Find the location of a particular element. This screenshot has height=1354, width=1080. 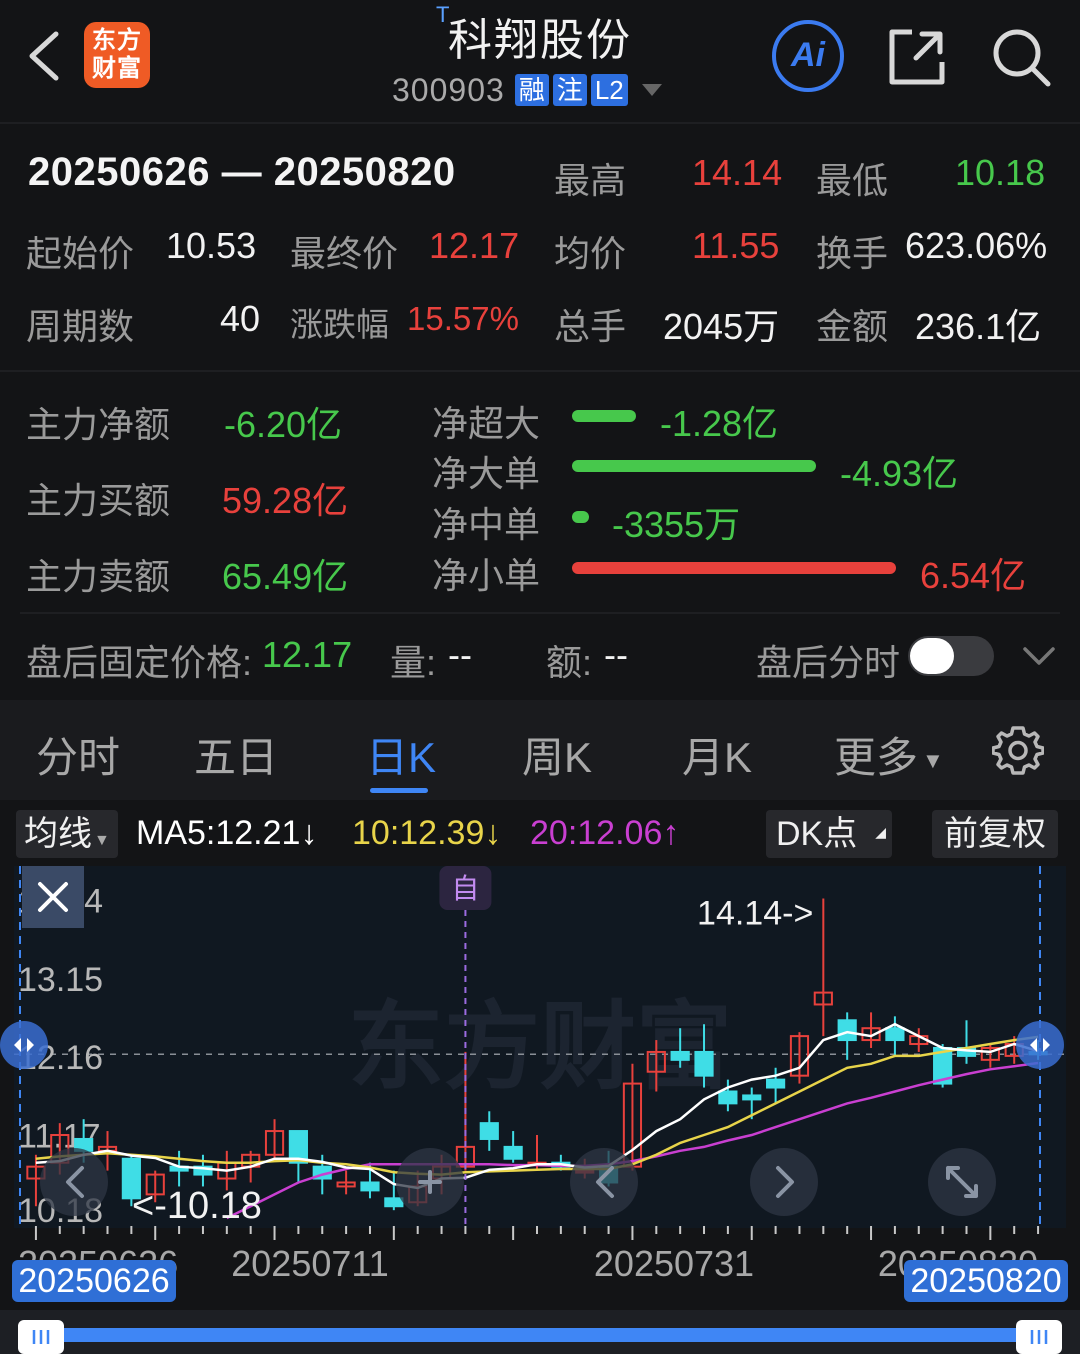

net-small-label: 净小单 is located at coordinates (486, 575).